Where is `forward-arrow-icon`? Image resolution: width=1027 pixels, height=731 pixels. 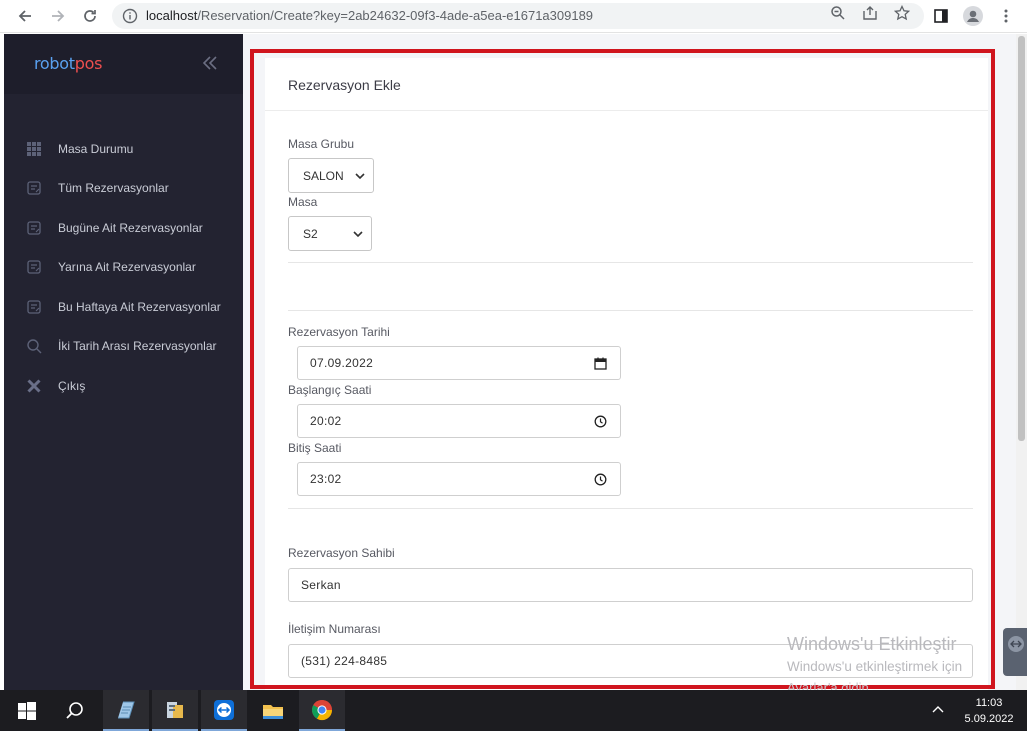
forward-arrow-icon is located at coordinates (58, 16).